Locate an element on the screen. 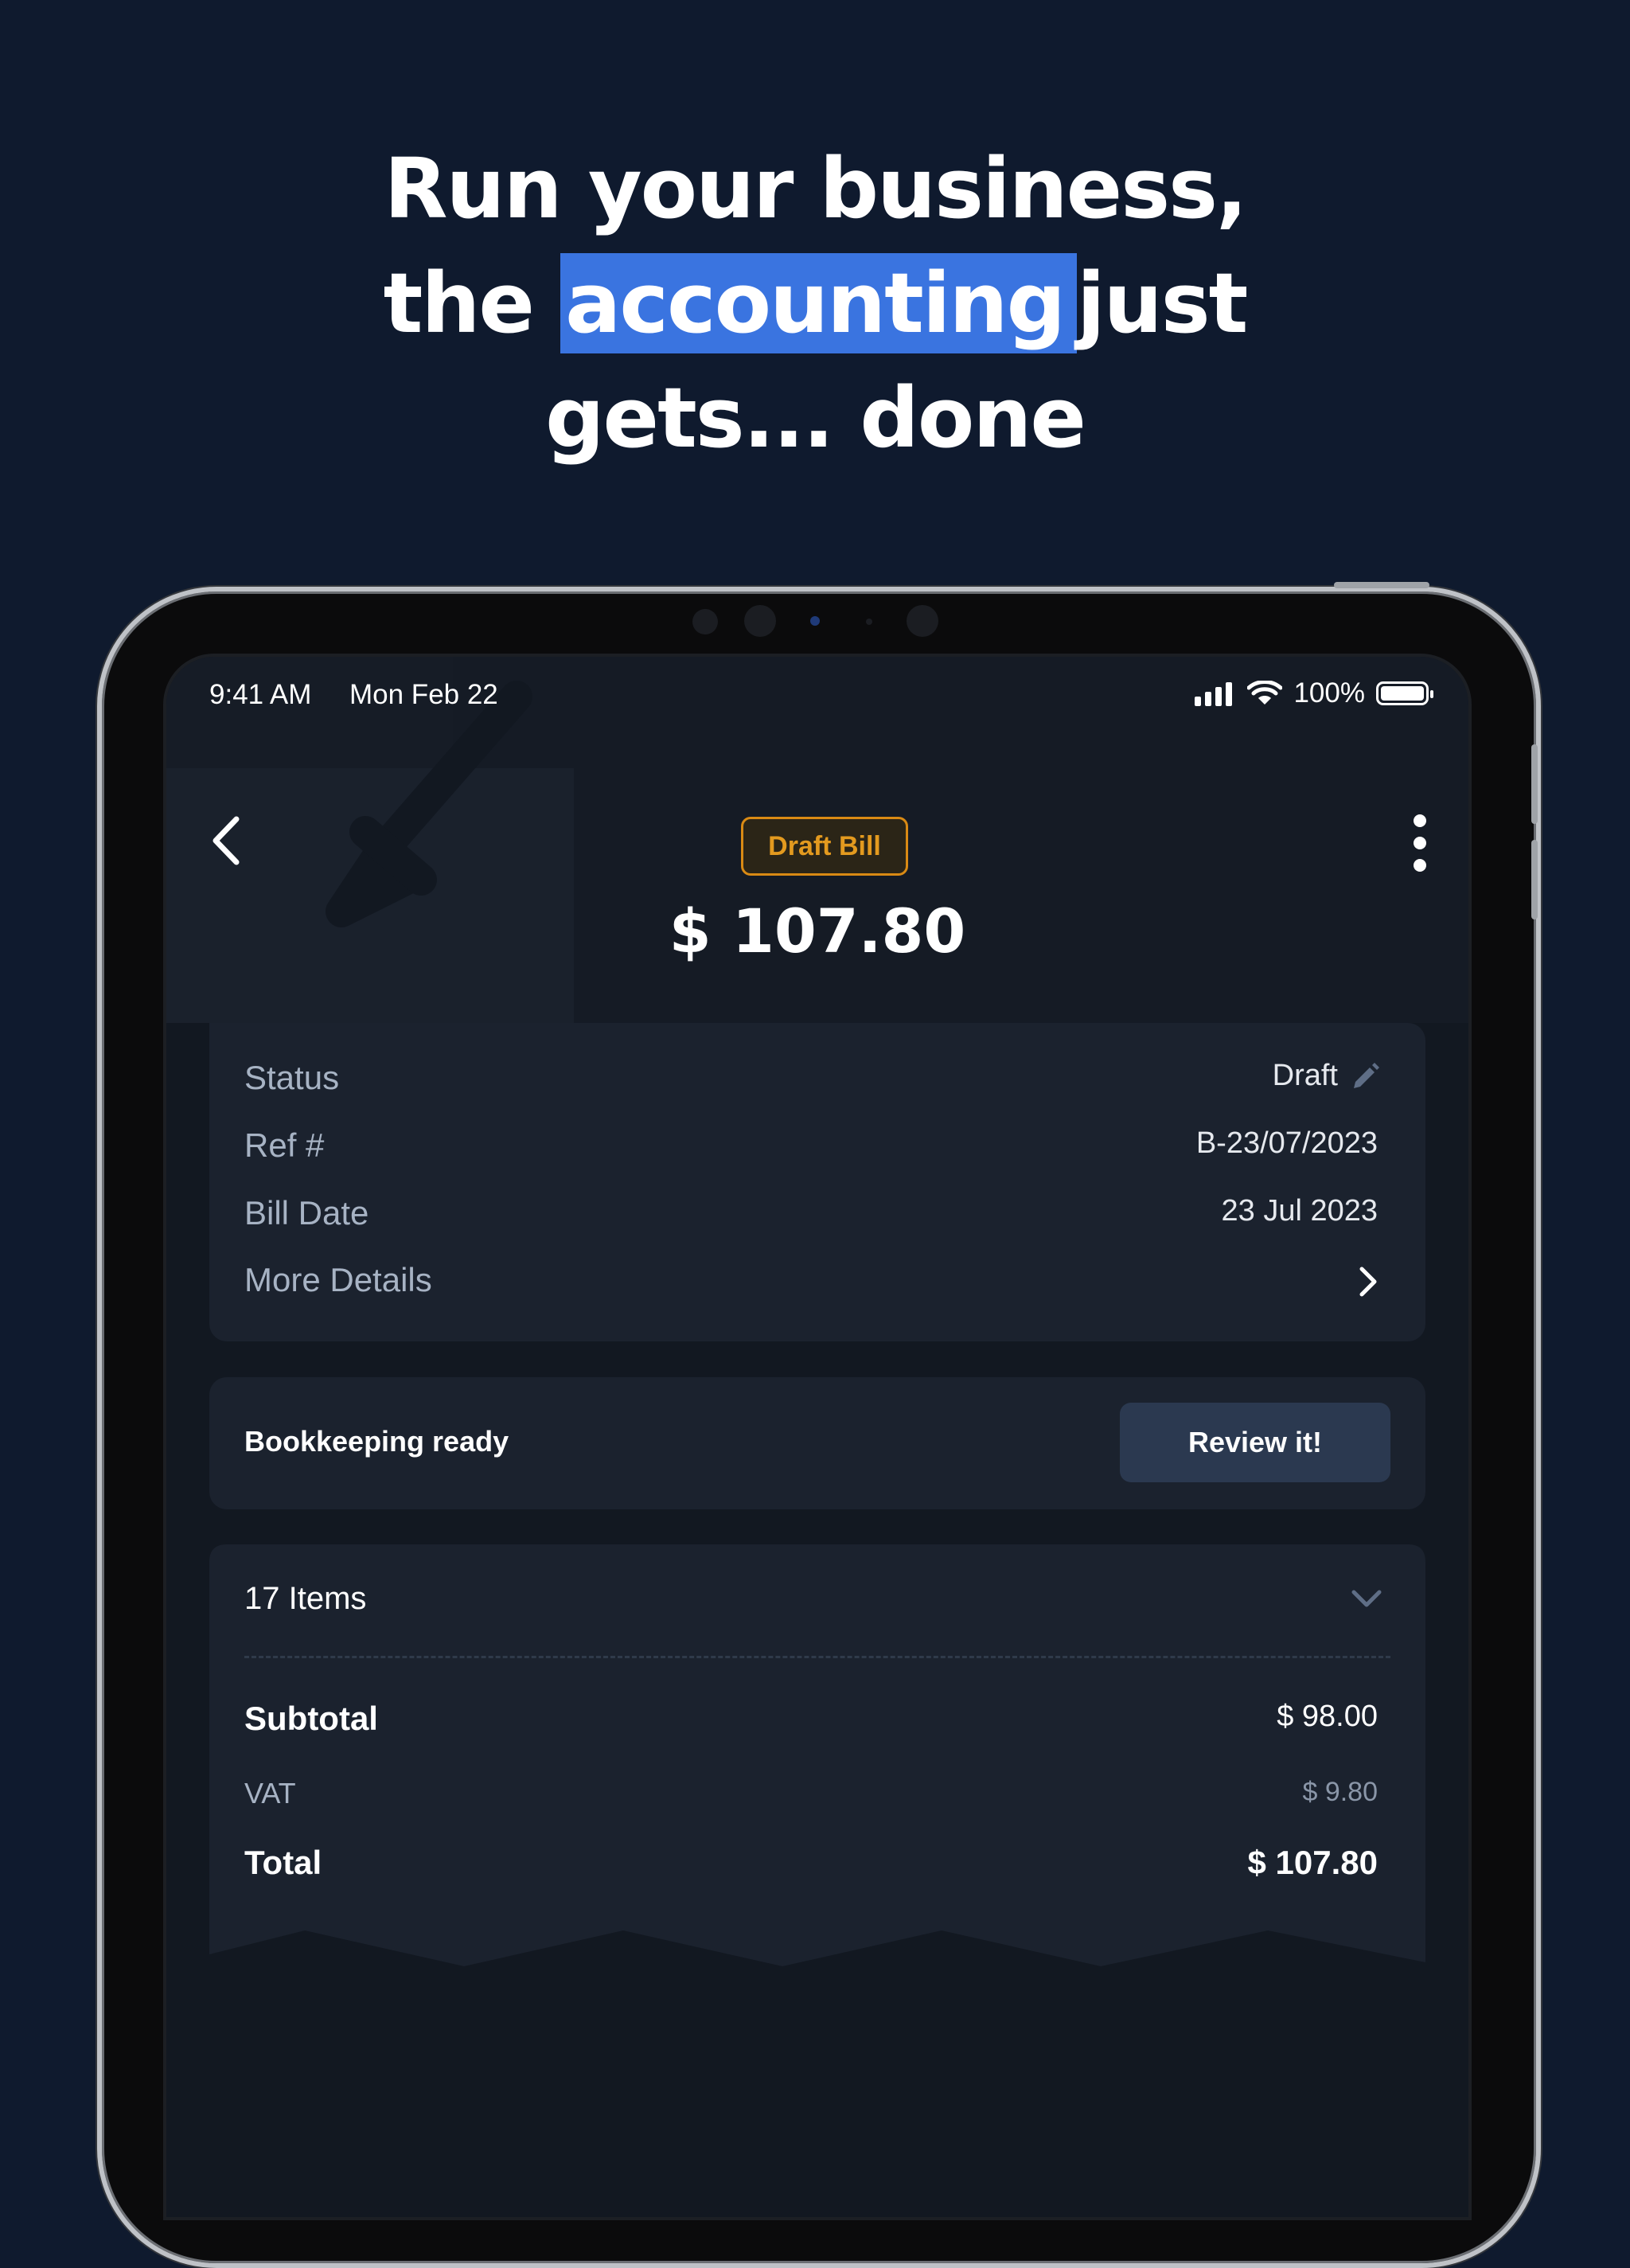  bill-amount: $ 107.80 is located at coordinates (817, 931).